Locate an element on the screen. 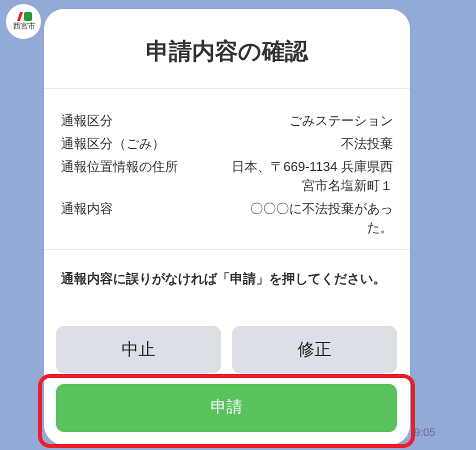 The height and width of the screenshot is (450, 476). field-label: 通報区分（ごみ） is located at coordinates (113, 144).